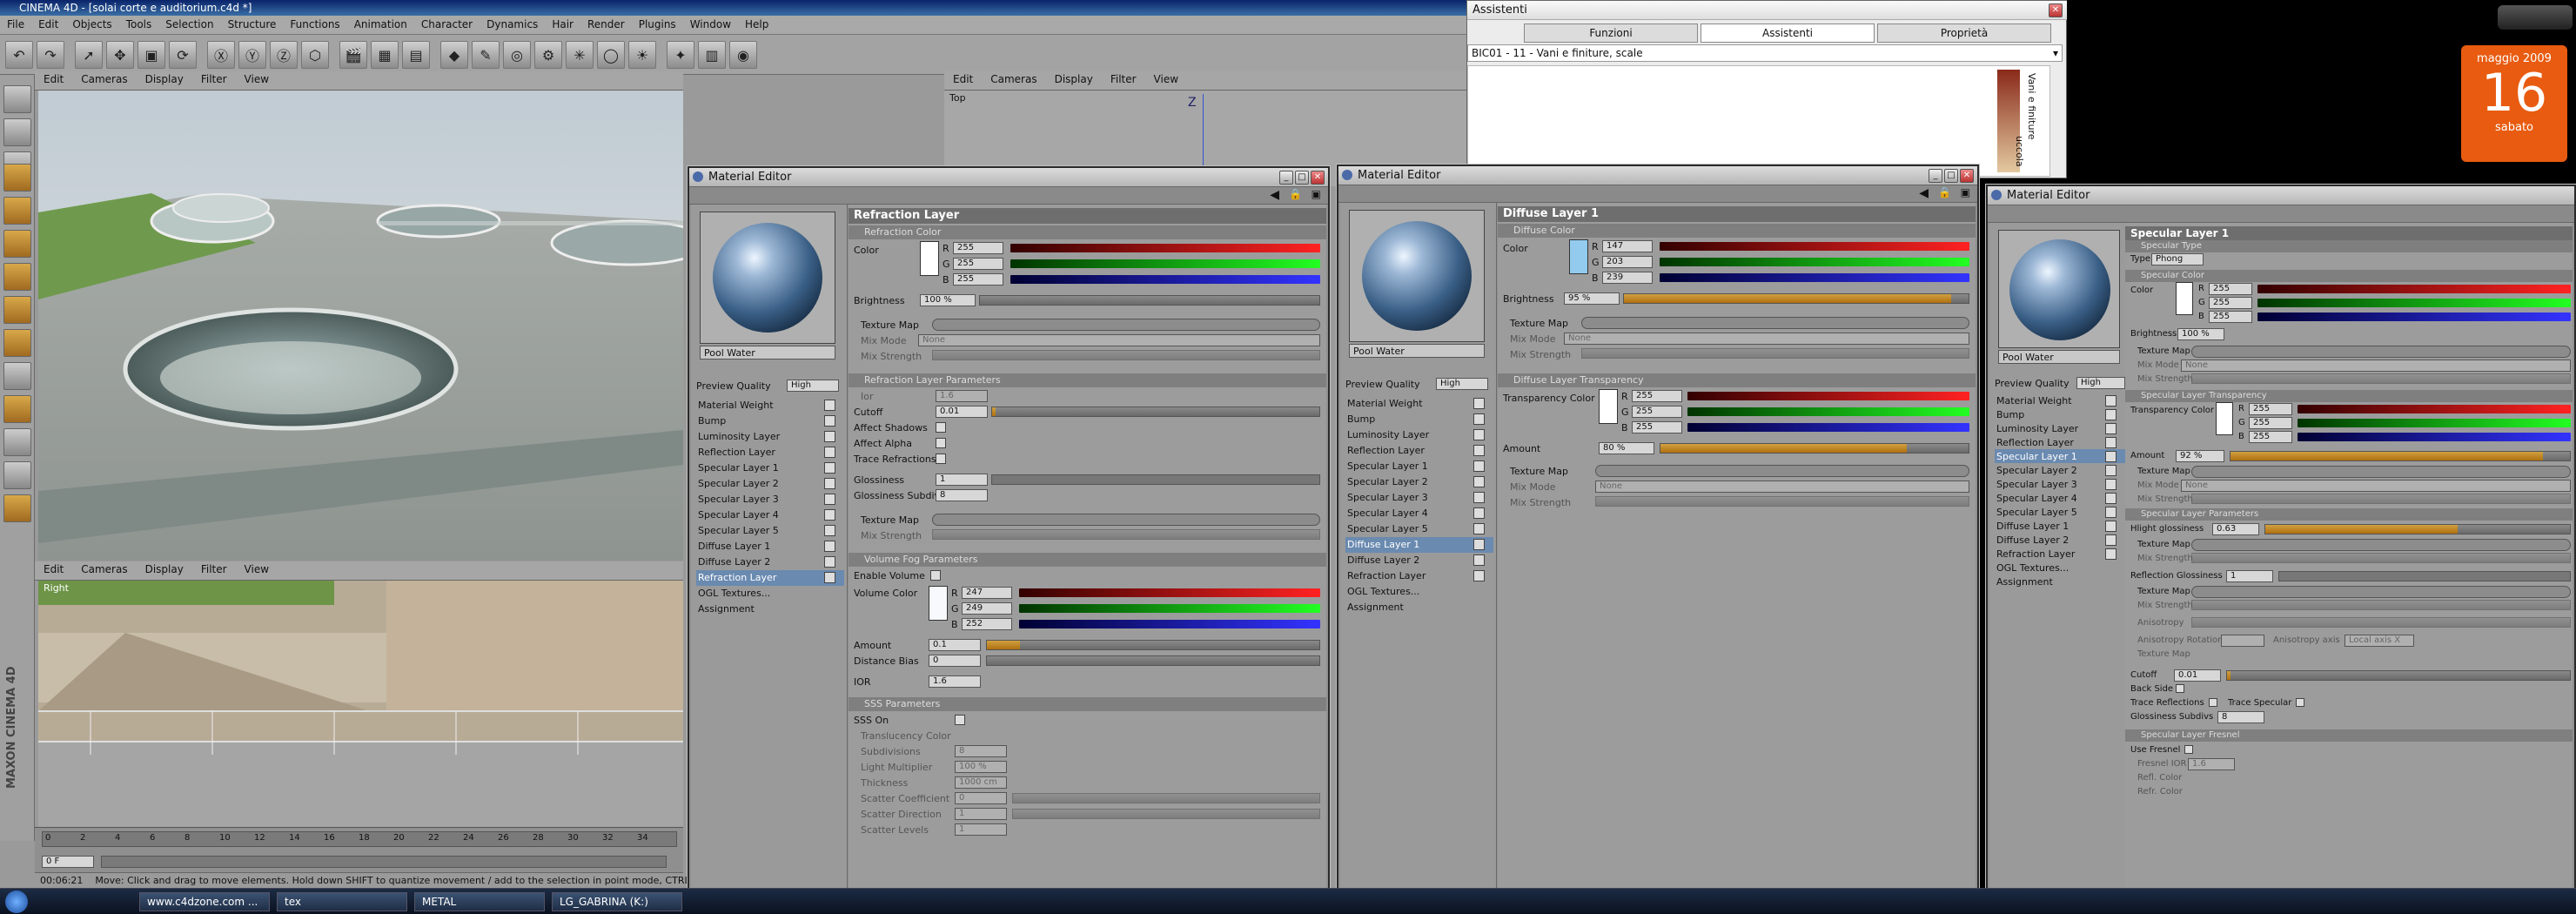  Describe the element at coordinates (17, 508) in the screenshot. I see `bodypaint-icon` at that location.